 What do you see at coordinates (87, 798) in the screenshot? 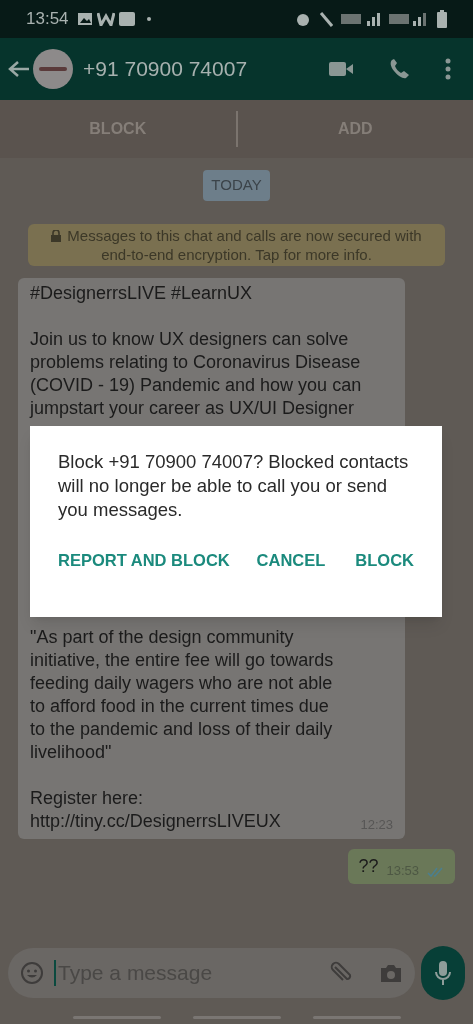
I see `message-text: Register here:` at bounding box center [87, 798].